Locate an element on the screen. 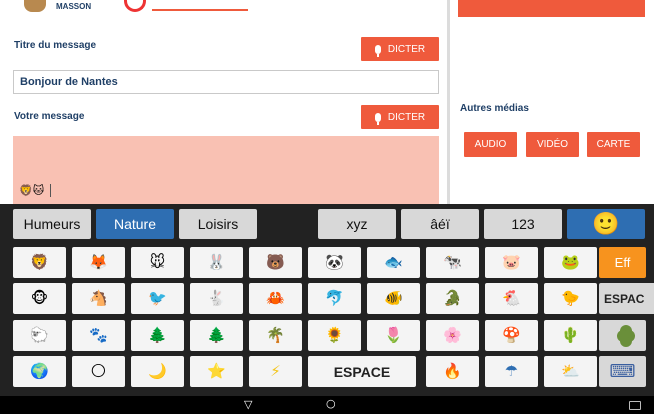 The image size is (654, 414). emoji-key-dolphin: 🐬 is located at coordinates (334, 298).